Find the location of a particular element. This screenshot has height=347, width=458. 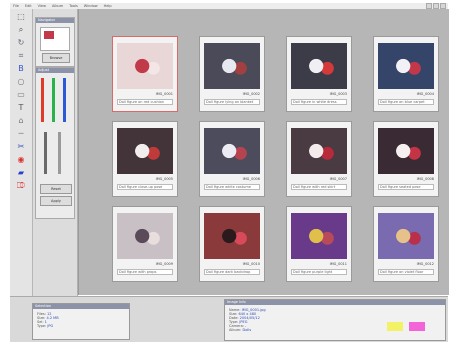

selection-row: Type: JPG is located at coordinates (48, 326).